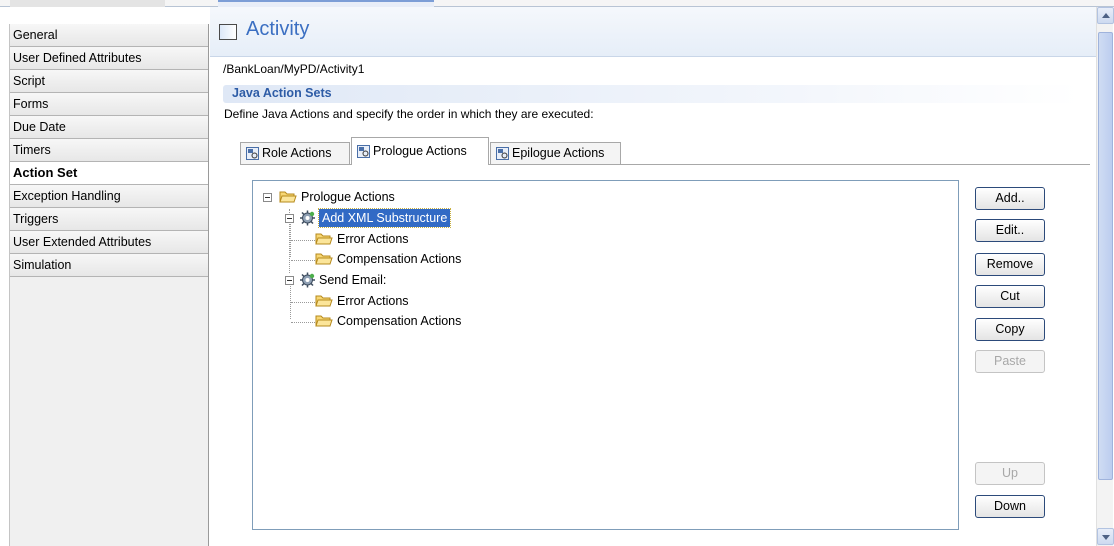 This screenshot has height=546, width=1114. Describe the element at coordinates (1010, 329) in the screenshot. I see `copy-button: Copy` at that location.